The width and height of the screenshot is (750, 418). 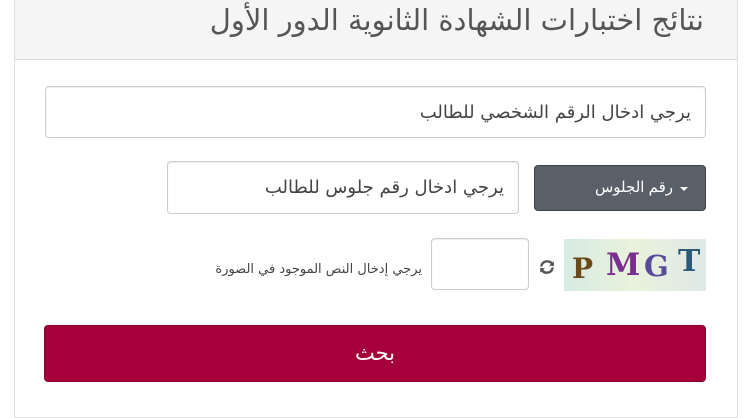 I want to click on captcha-char: T, so click(x=689, y=261).